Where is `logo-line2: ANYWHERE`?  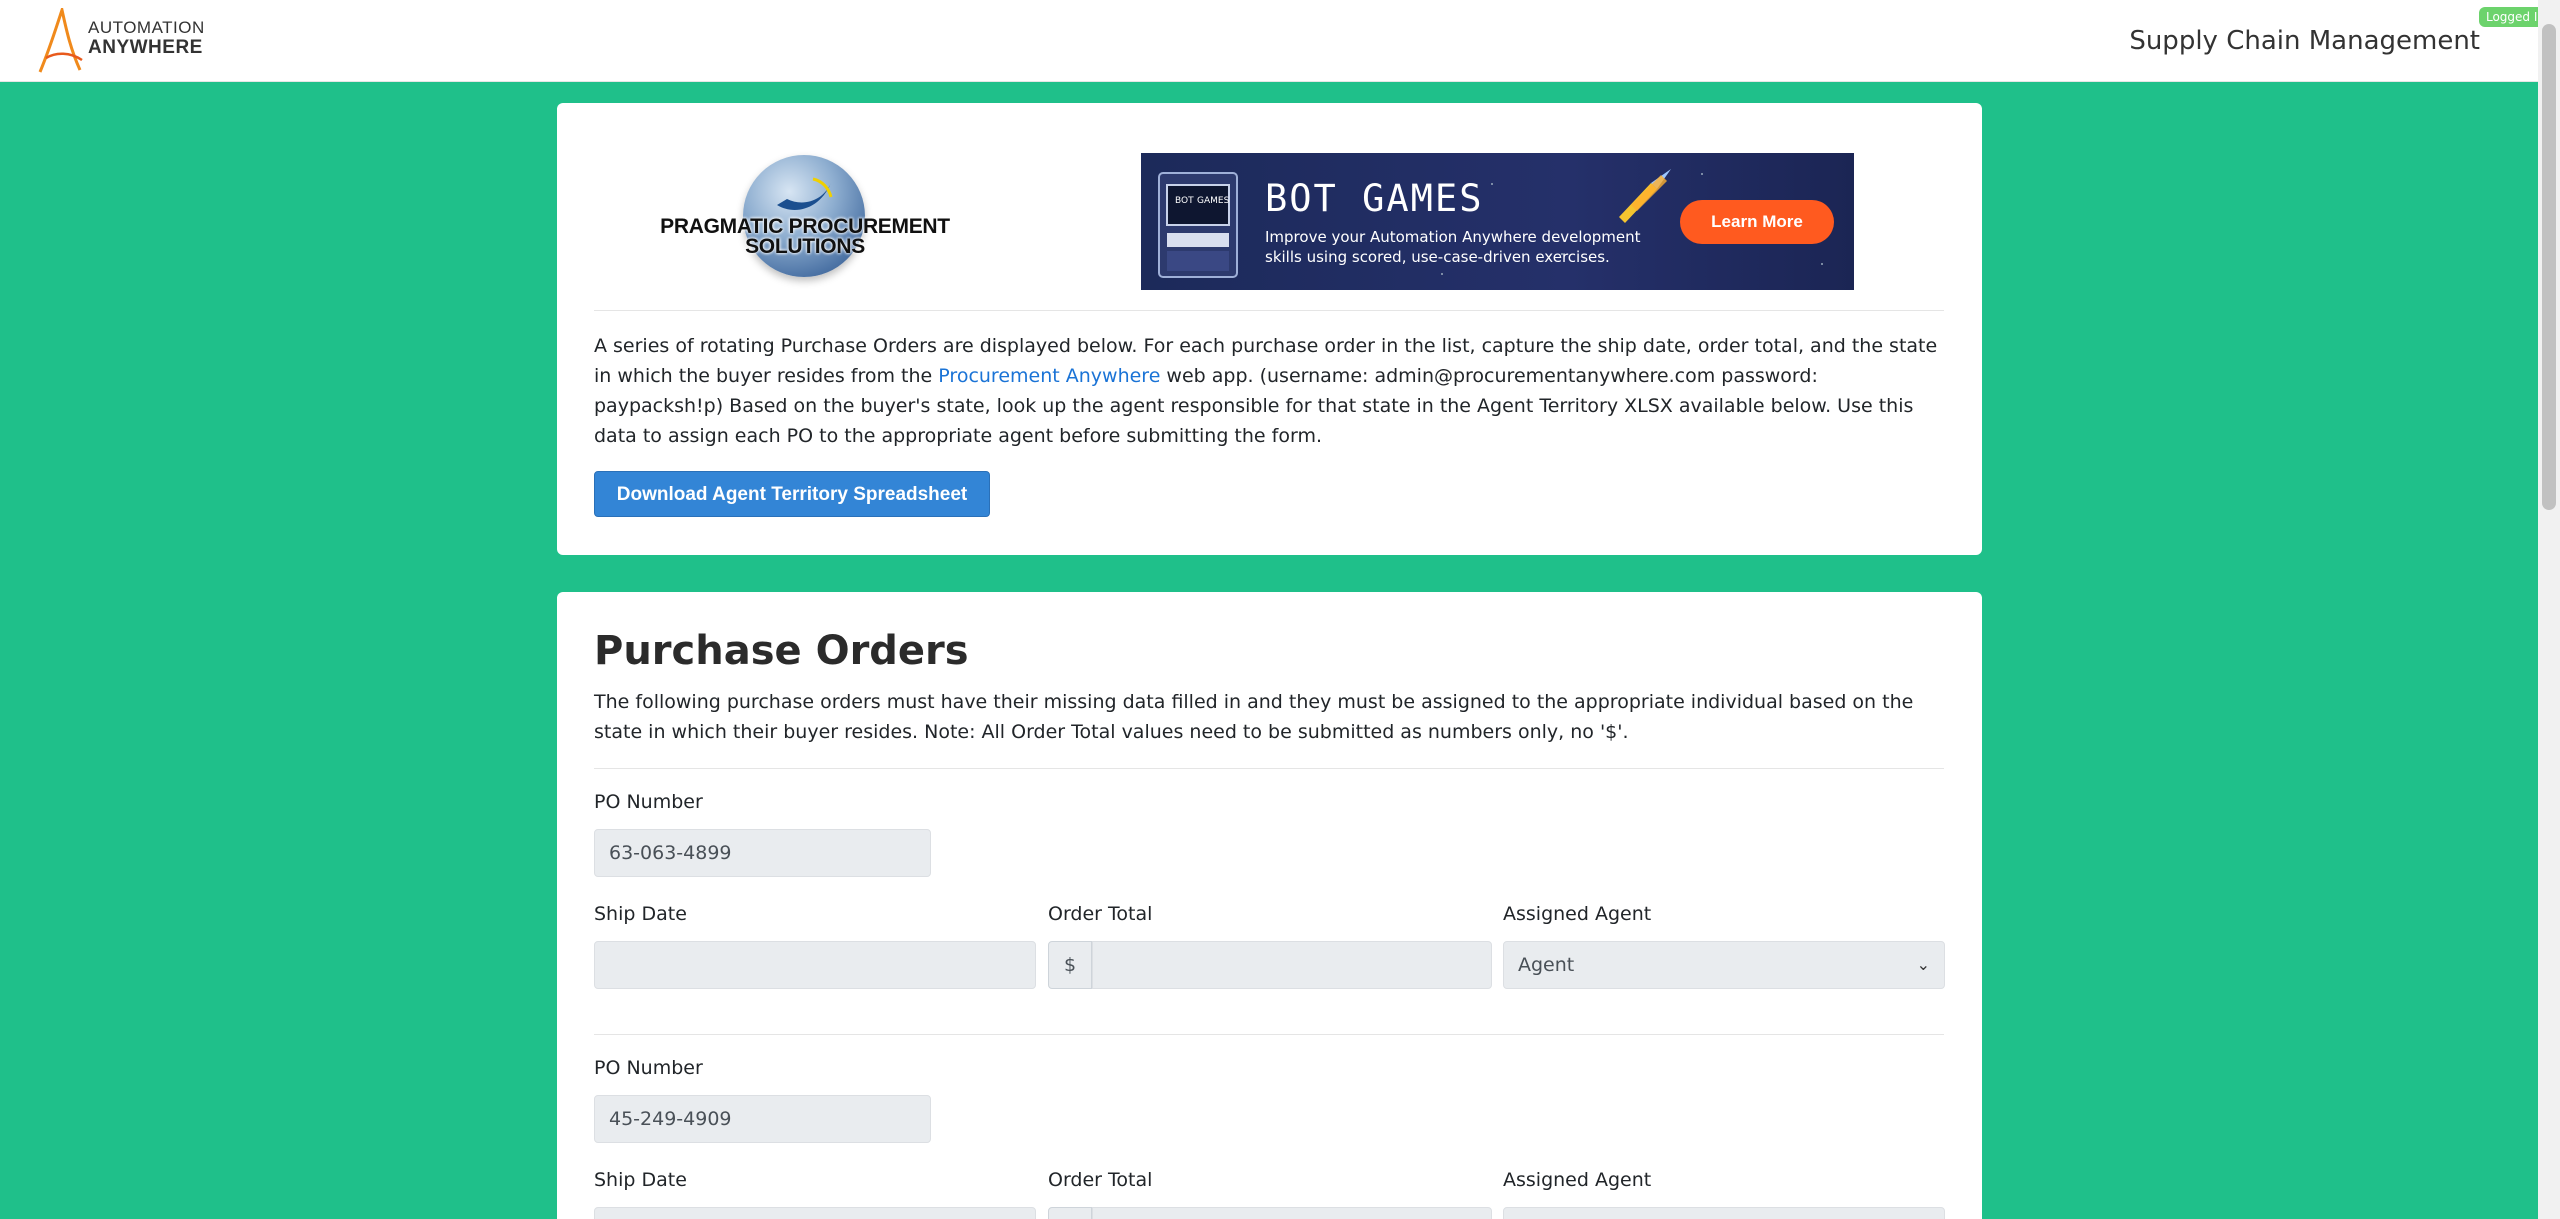 logo-line2: ANYWHERE is located at coordinates (145, 47).